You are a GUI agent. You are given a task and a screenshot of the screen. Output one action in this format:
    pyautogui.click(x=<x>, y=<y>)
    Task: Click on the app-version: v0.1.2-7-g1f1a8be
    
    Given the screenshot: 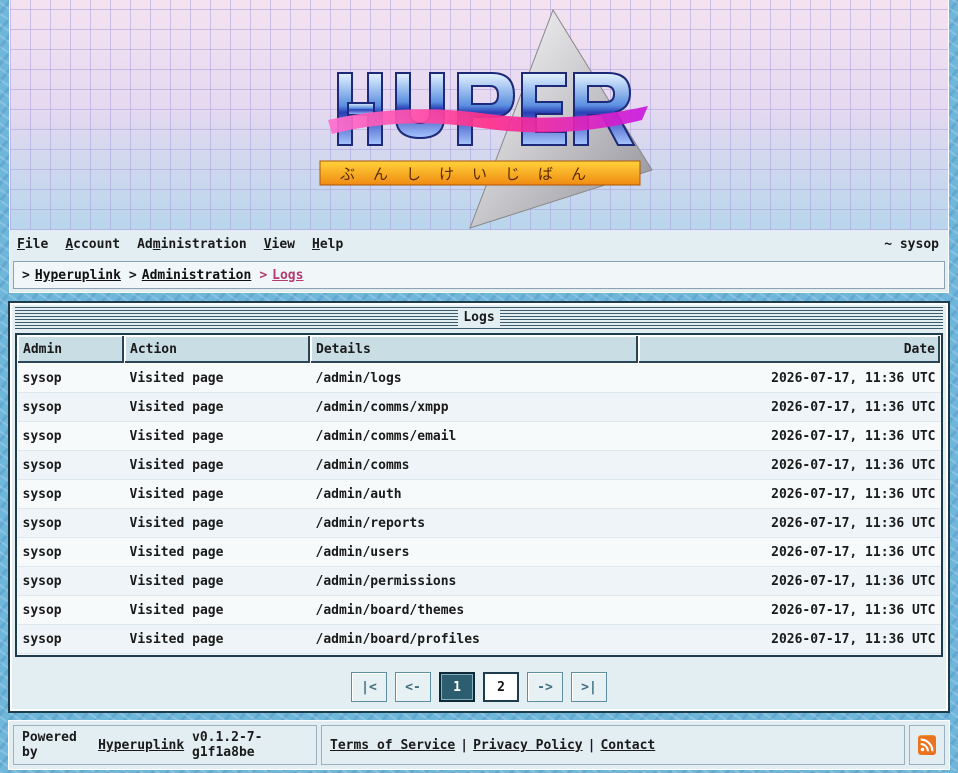 What is the action you would take?
    pyautogui.click(x=227, y=745)
    